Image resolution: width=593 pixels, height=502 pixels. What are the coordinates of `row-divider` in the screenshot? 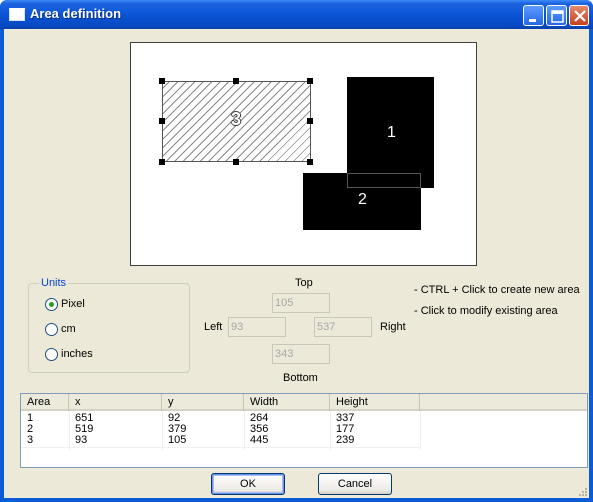 It's located at (221, 447).